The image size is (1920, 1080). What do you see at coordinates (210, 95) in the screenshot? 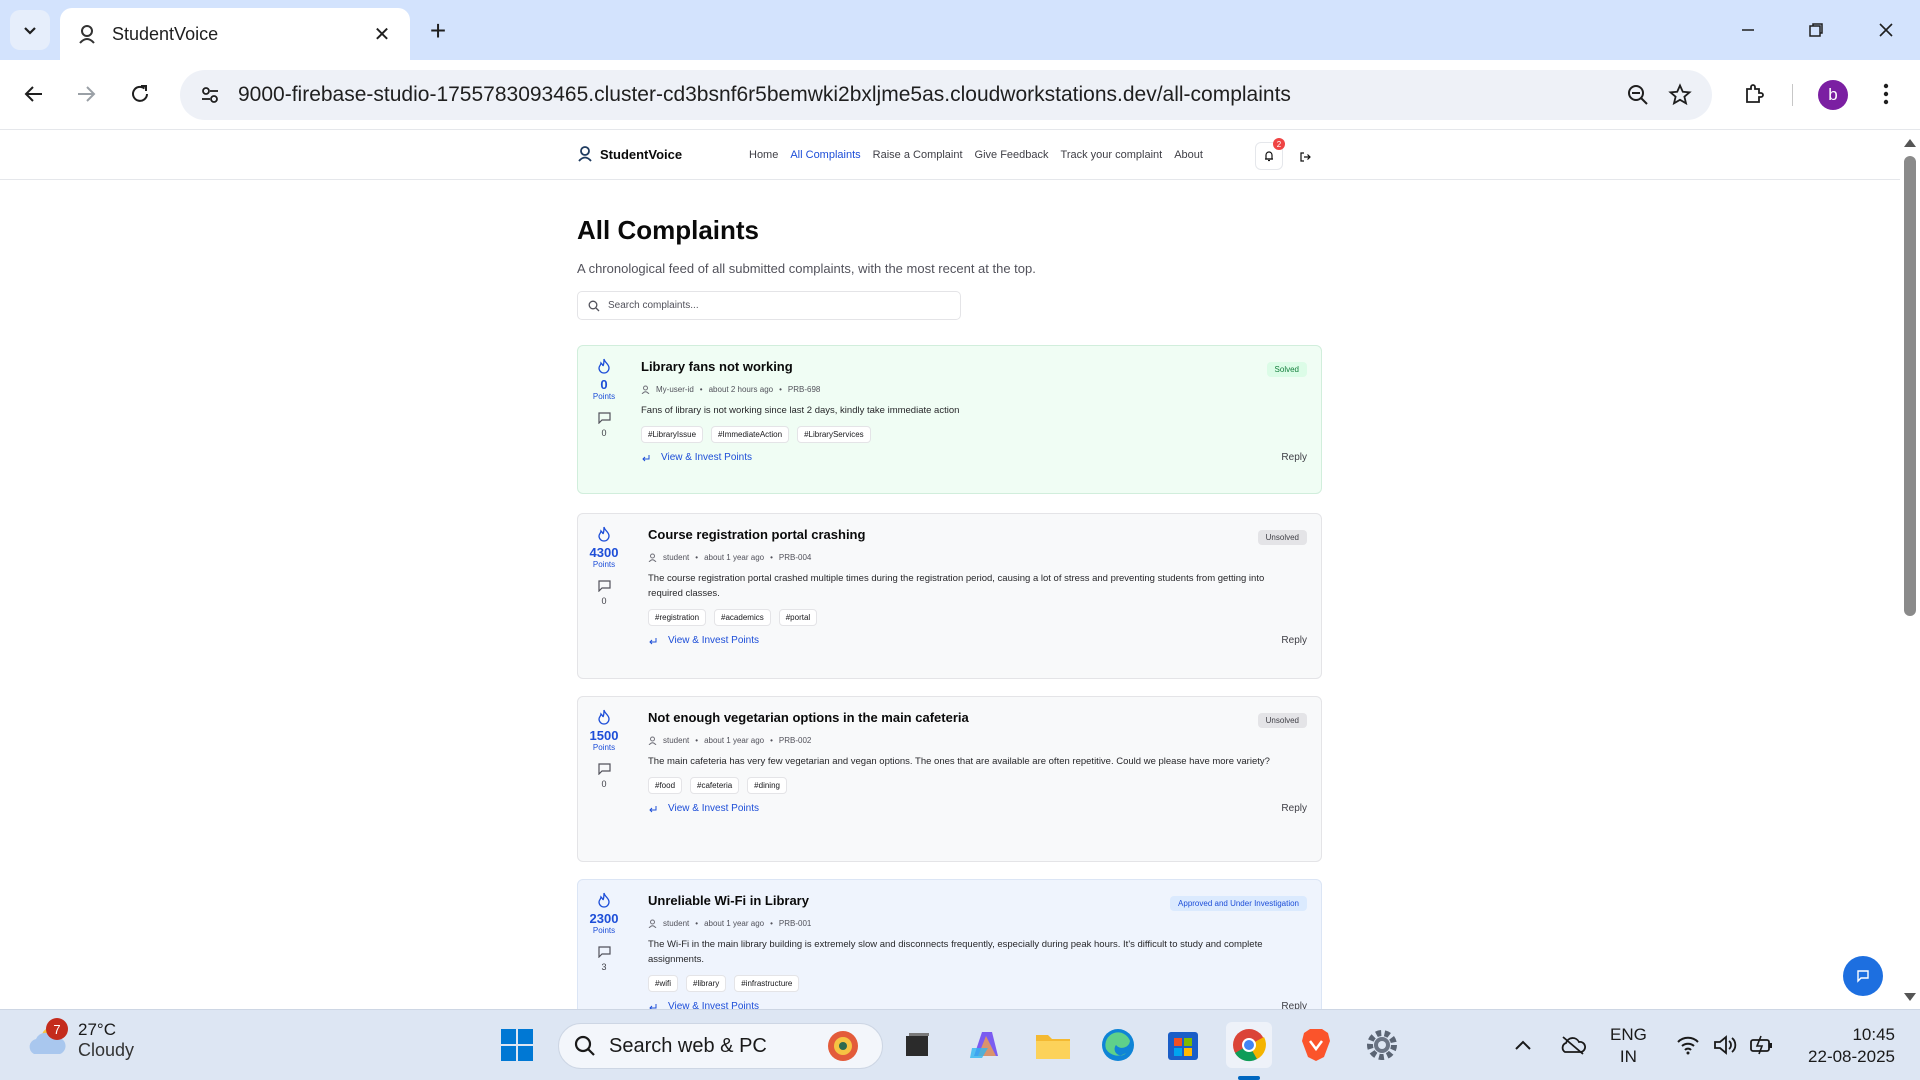
I see `site-info-button` at bounding box center [210, 95].